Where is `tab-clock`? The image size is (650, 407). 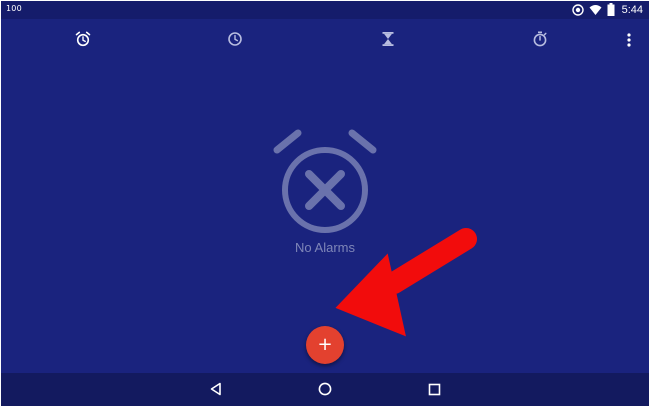 tab-clock is located at coordinates (235, 41).